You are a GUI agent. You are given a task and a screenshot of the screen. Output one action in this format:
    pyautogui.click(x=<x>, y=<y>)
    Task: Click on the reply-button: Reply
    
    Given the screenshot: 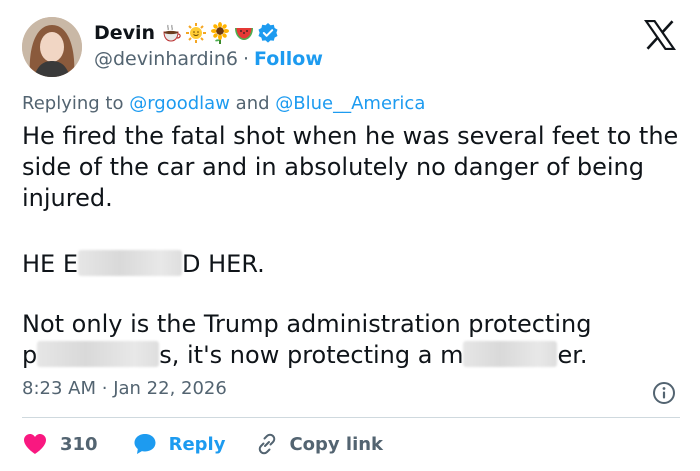 What is the action you would take?
    pyautogui.click(x=179, y=444)
    